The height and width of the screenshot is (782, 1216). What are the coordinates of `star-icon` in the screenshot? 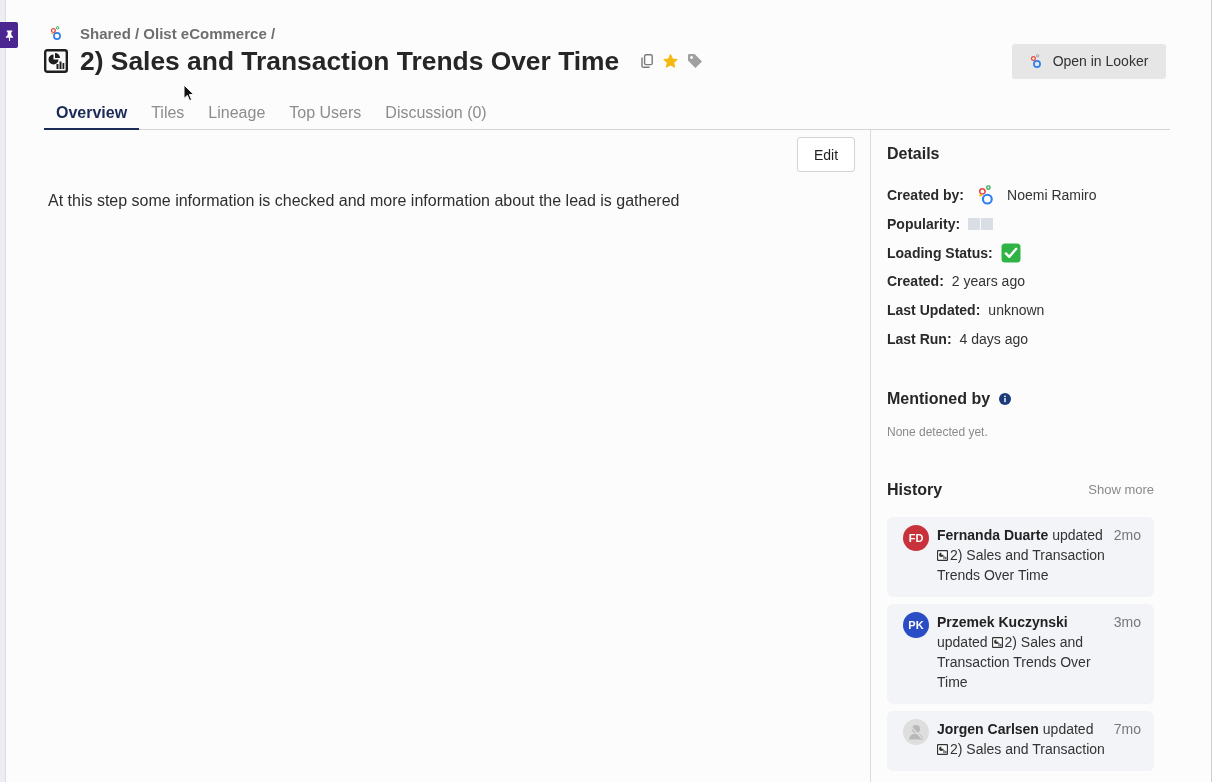 It's located at (671, 61).